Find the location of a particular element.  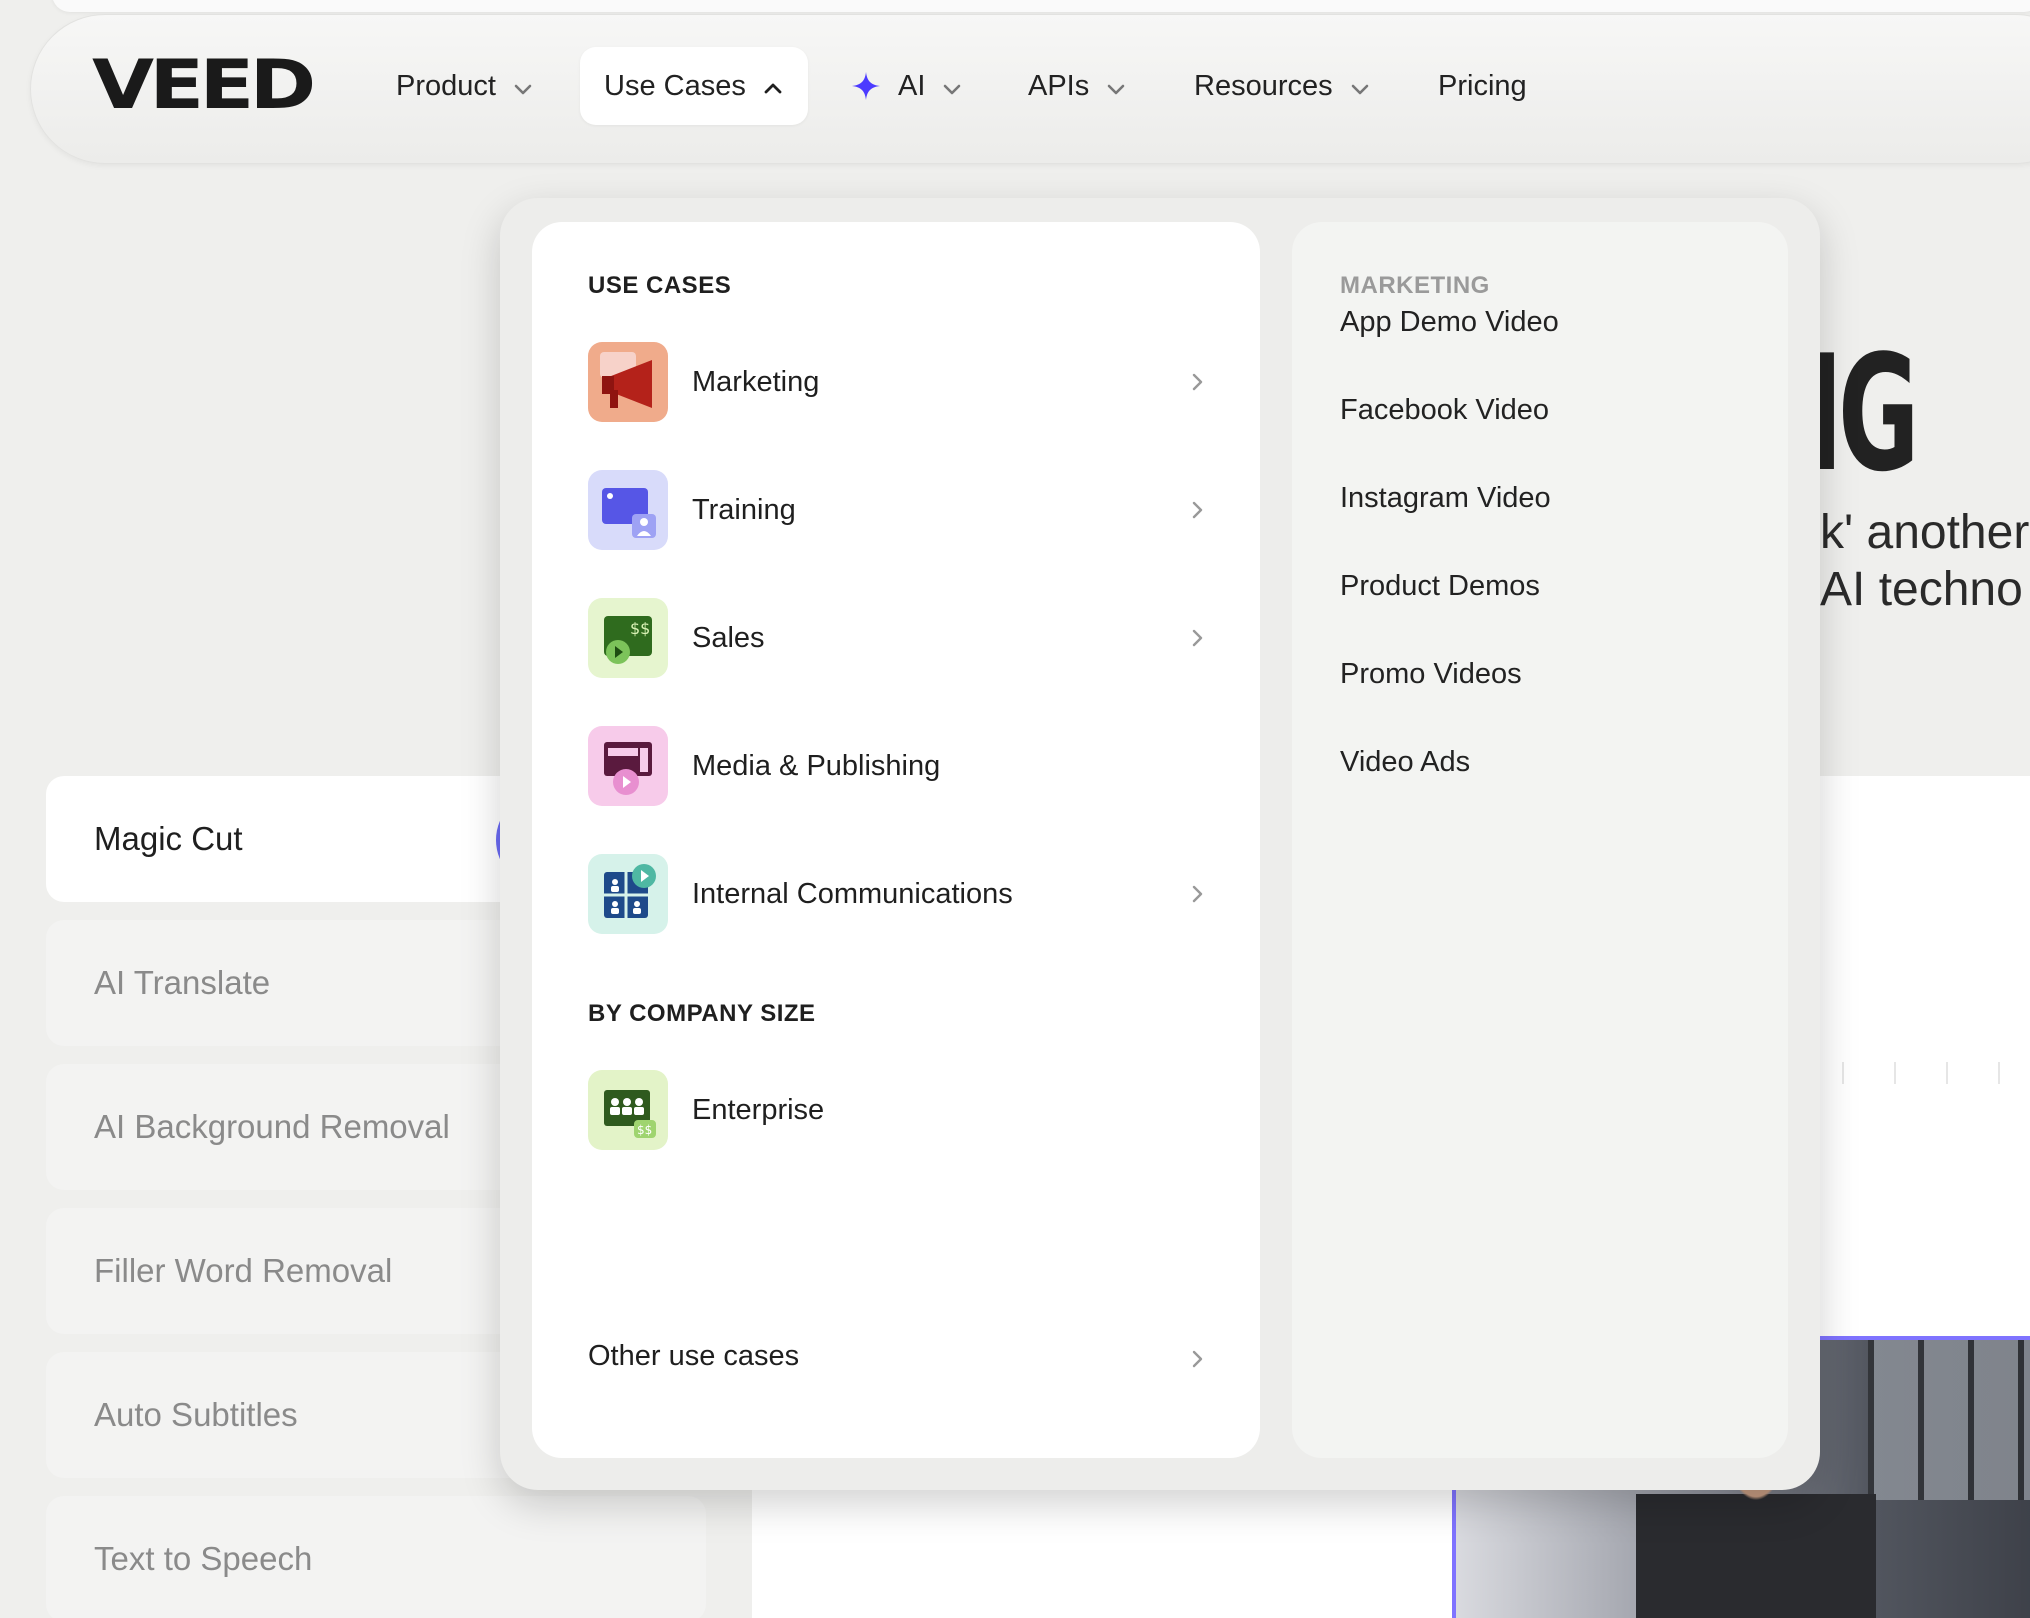

link-video-ads: Video Ads is located at coordinates (1405, 762).